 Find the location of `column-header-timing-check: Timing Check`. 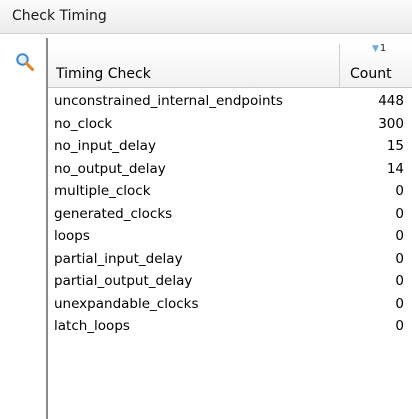

column-header-timing-check: Timing Check is located at coordinates (194, 66).